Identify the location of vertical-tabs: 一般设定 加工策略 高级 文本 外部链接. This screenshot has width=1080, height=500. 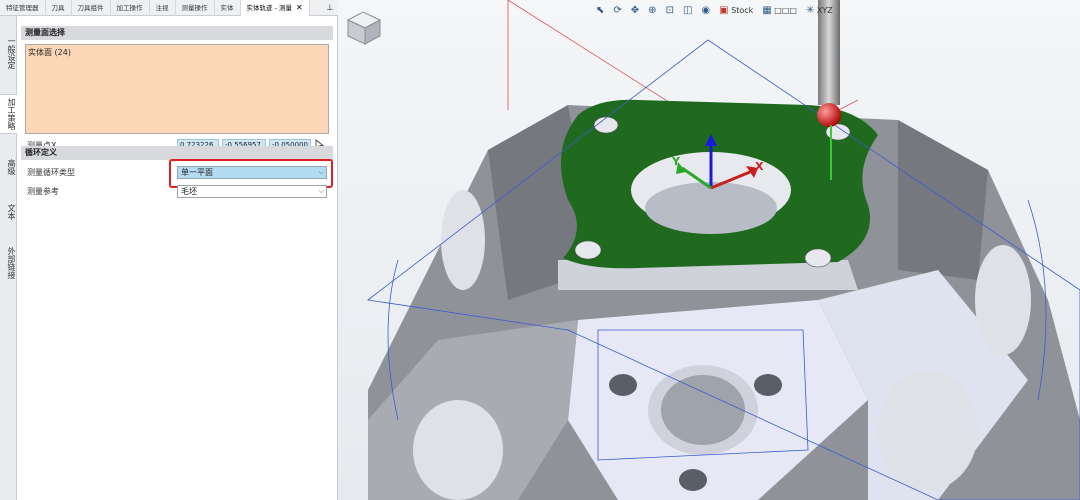
(8, 258).